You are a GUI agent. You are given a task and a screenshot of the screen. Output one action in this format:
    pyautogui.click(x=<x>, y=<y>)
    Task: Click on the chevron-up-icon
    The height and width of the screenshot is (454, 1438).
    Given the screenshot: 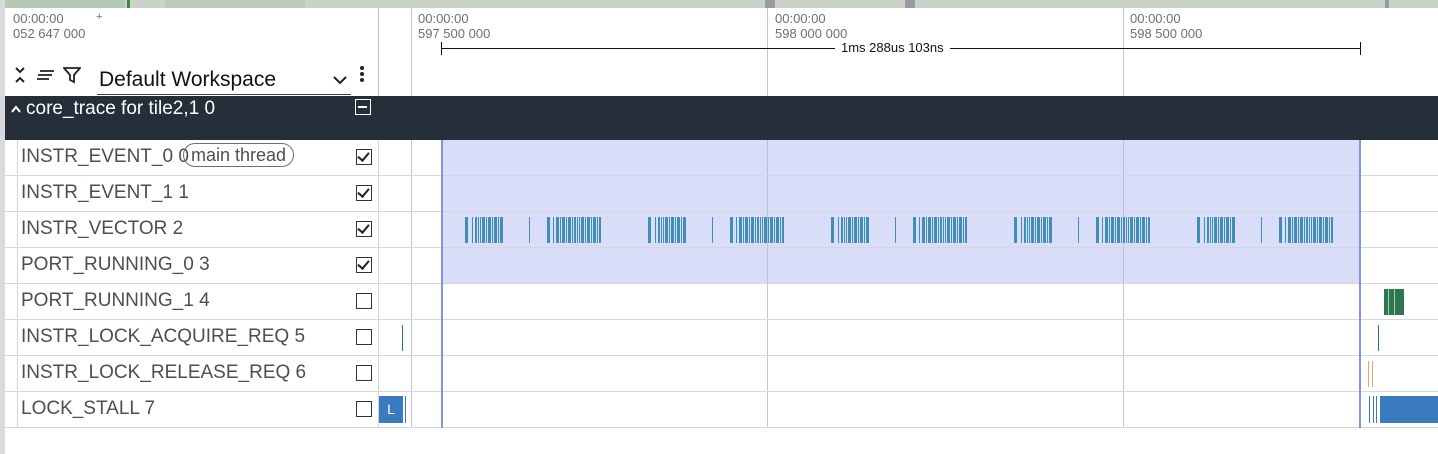 What is the action you would take?
    pyautogui.click(x=16, y=108)
    